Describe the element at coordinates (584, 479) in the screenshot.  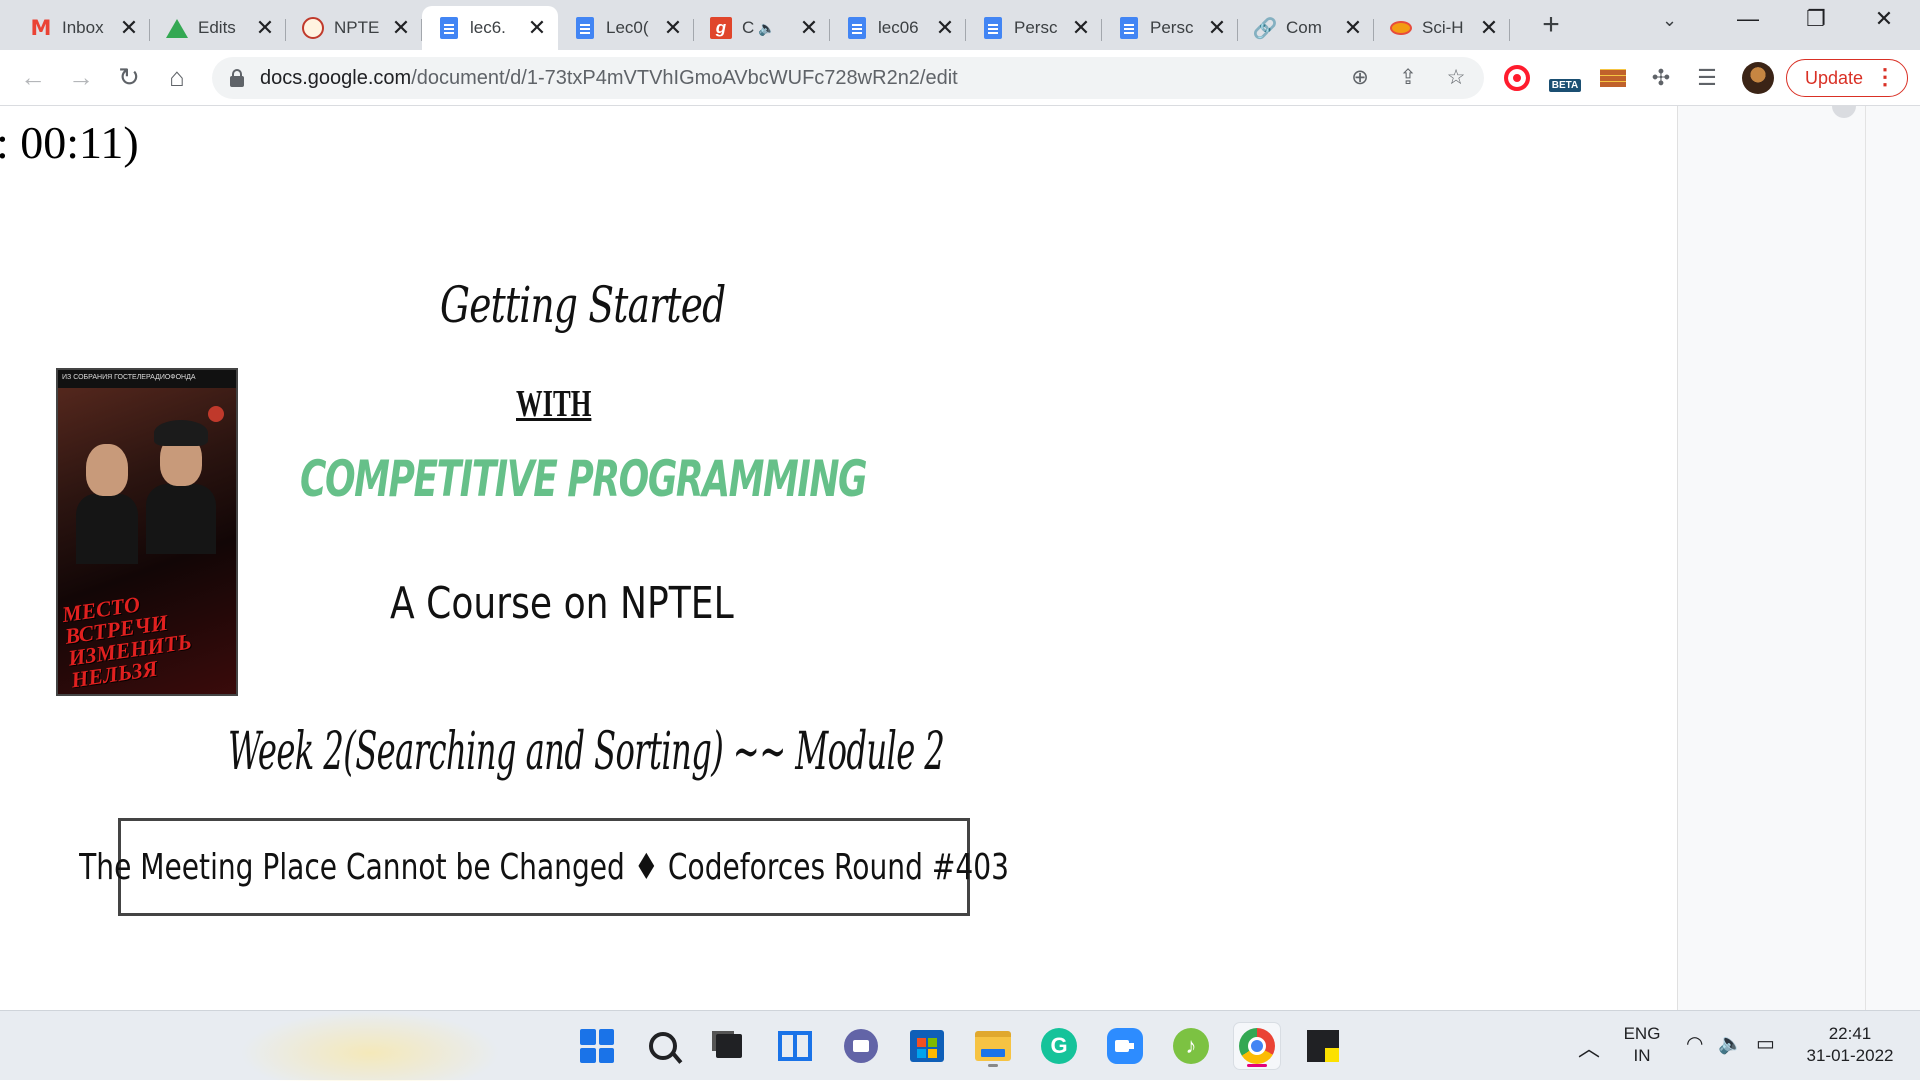
I see `slide-title-competitive-programming: COMPETITIVE PROGRAMMING` at that location.